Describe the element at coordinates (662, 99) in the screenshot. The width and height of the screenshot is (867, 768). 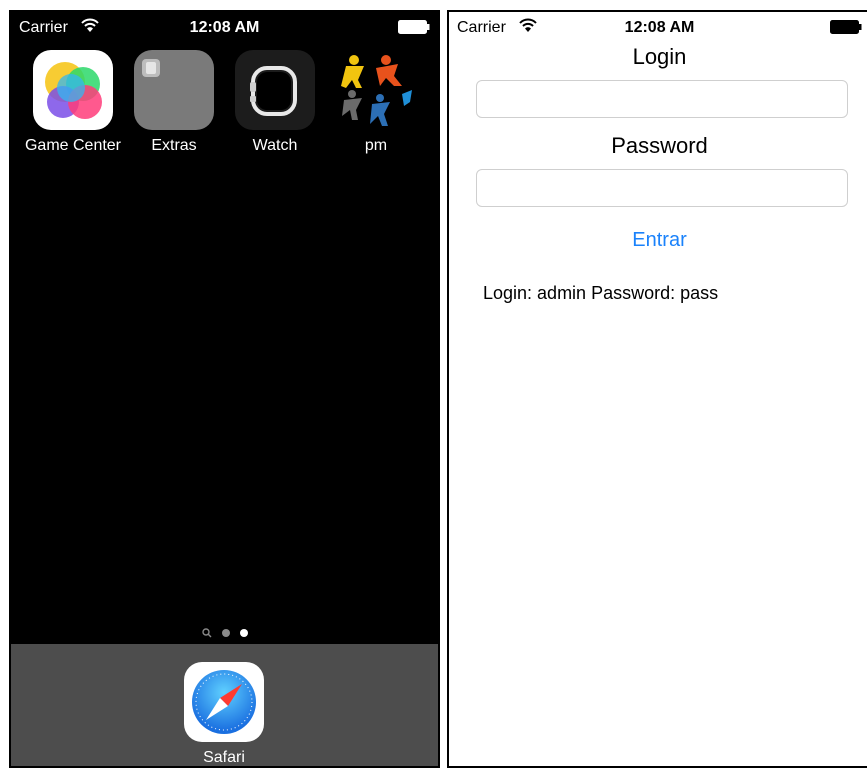
I see `login-input` at that location.